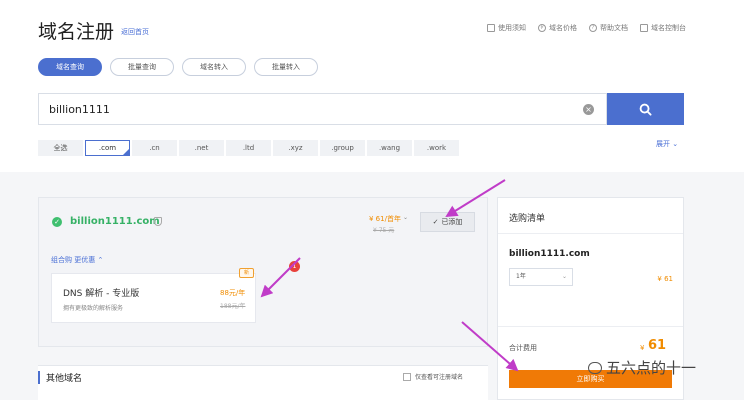 Image resolution: width=744 pixels, height=400 pixels. I want to click on dns-price: 88元/年, so click(233, 293).